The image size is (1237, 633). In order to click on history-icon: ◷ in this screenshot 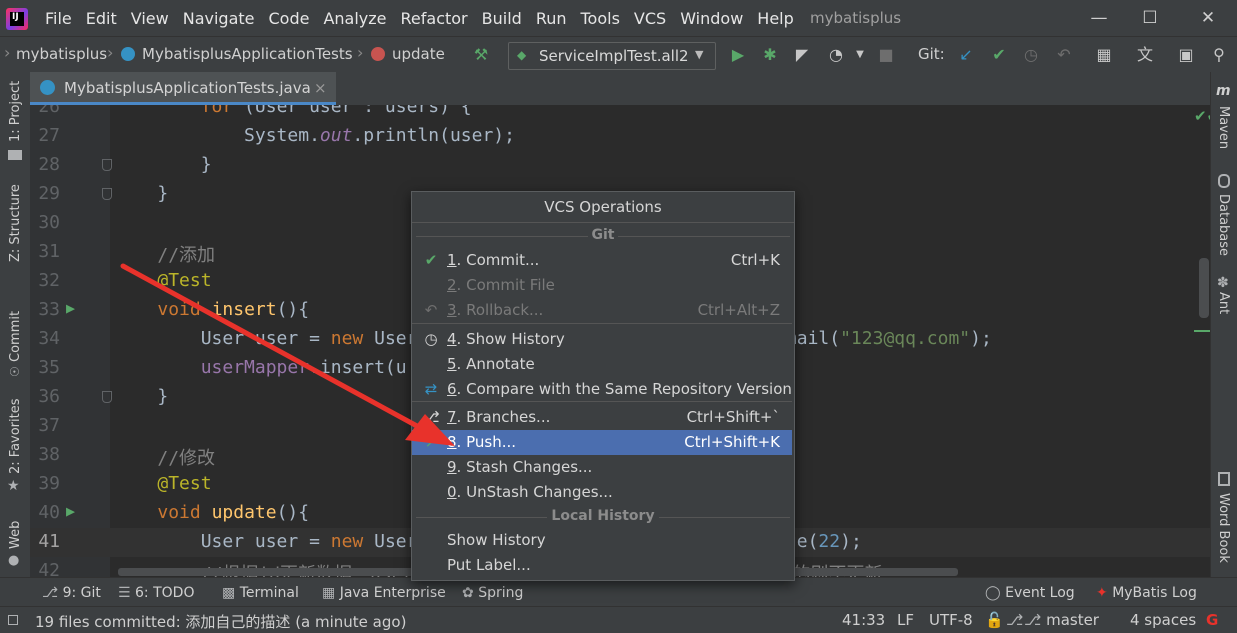, I will do `click(1031, 55)`.